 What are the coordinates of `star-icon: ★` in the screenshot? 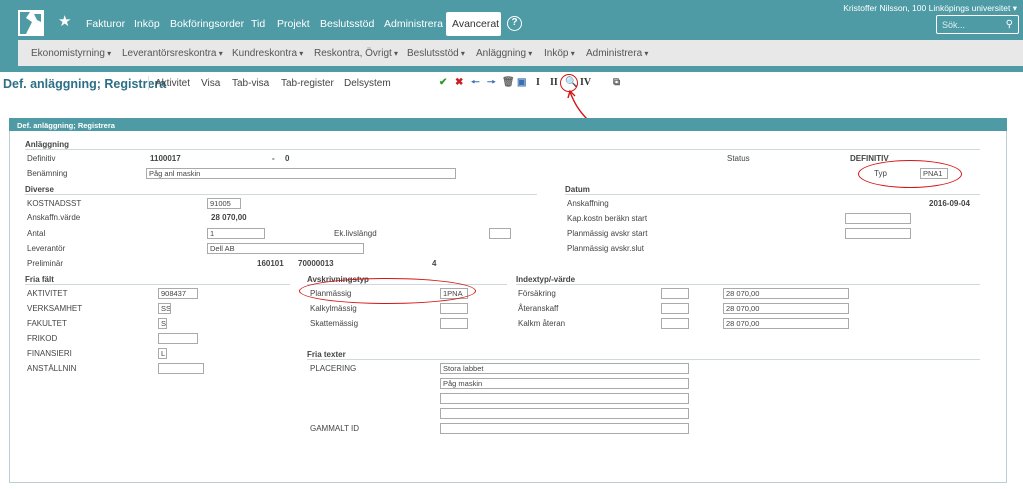 It's located at (64, 22).